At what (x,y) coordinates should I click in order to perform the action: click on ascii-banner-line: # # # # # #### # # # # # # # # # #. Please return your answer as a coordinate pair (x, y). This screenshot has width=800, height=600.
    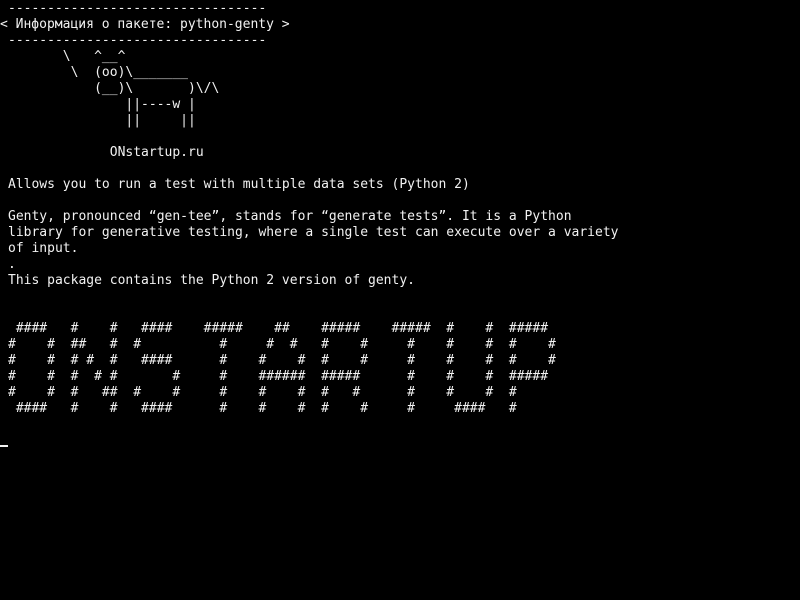
    Looking at the image, I should click on (282, 360).